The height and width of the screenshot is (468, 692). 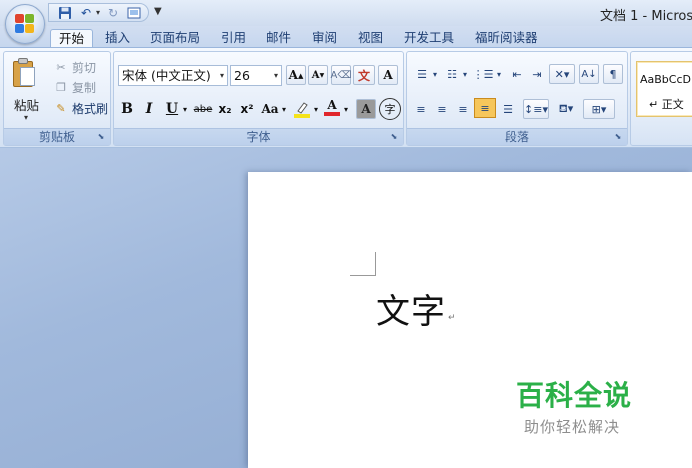 What do you see at coordinates (421, 109) in the screenshot?
I see `align-left-icon: ≡` at bounding box center [421, 109].